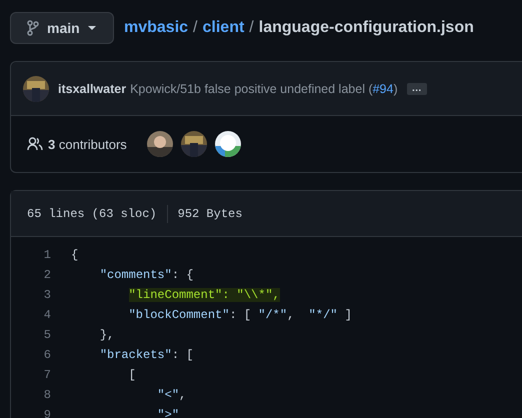  I want to click on code-line: "blockComment": [ "/*", "*/" ], so click(240, 315).